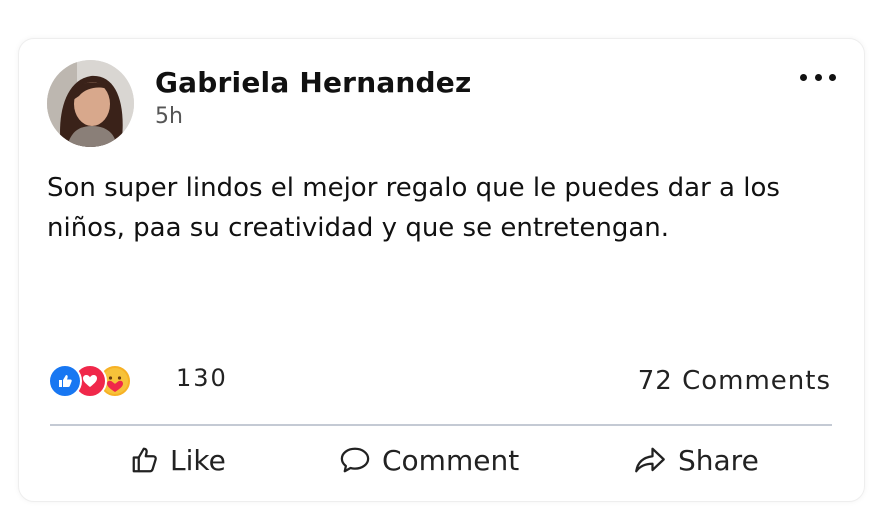 The image size is (888, 516). I want to click on share-button: Share, so click(695, 460).